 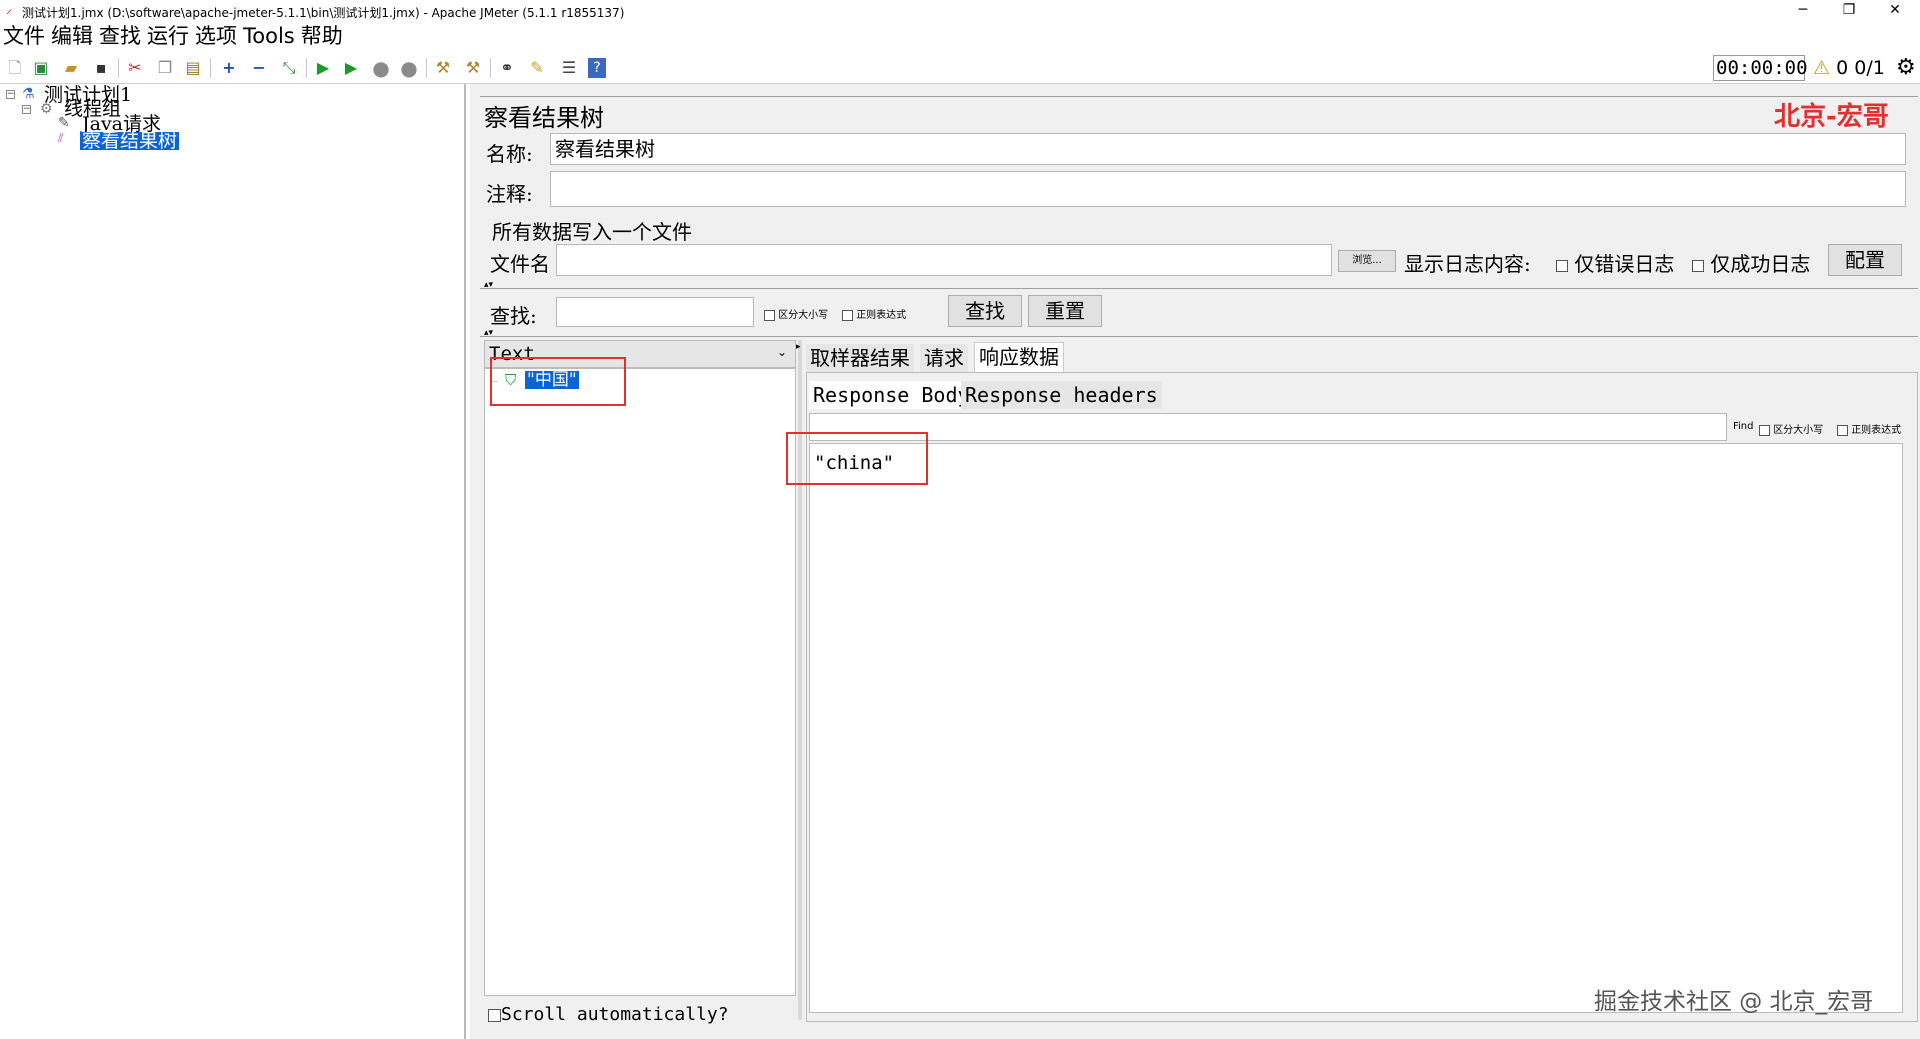 I want to click on case-sensitive-label: 区分大小写, so click(x=803, y=315).